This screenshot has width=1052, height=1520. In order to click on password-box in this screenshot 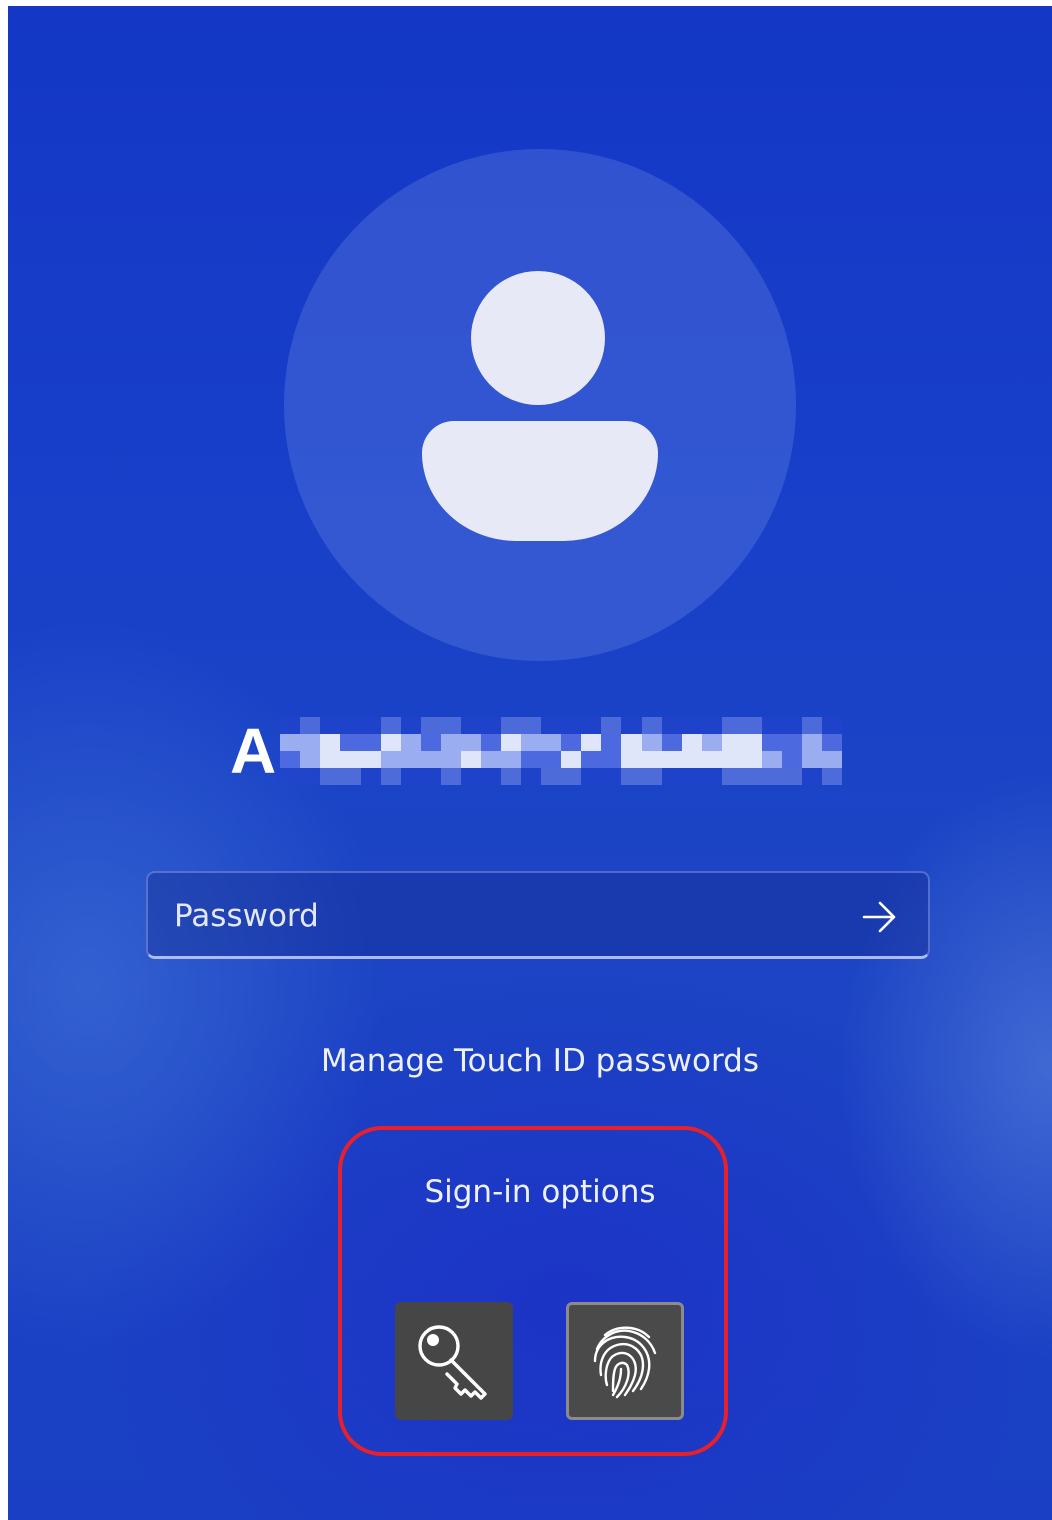, I will do `click(538, 915)`.